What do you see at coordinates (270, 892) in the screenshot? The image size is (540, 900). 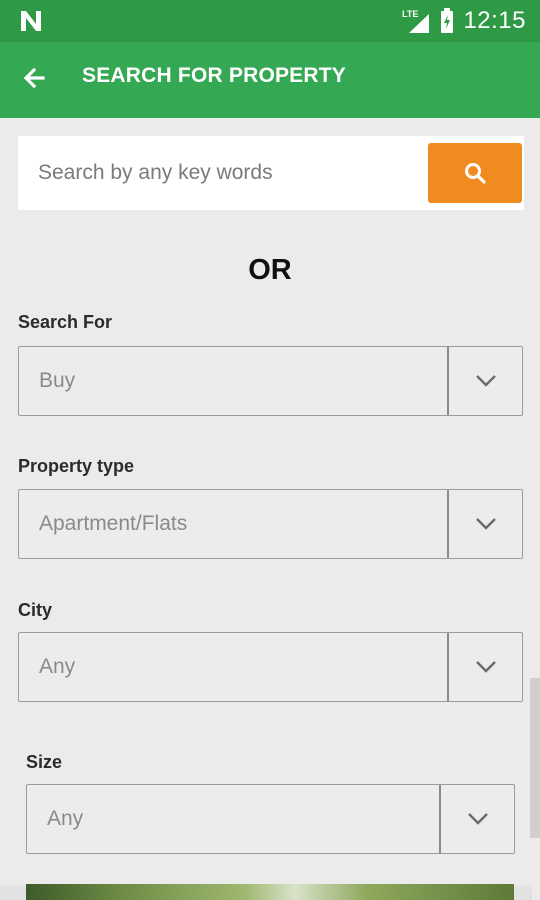 I see `property-photo` at bounding box center [270, 892].